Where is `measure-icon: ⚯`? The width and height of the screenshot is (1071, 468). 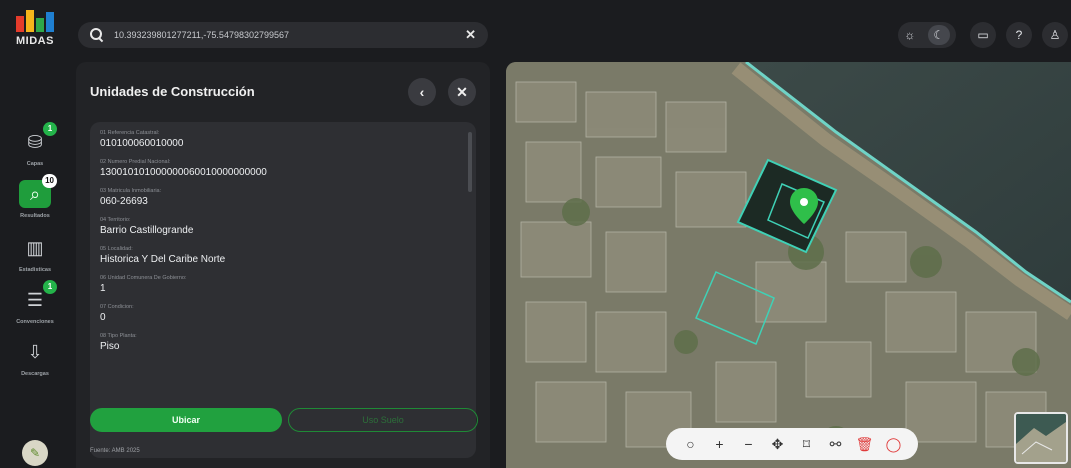 measure-icon: ⚯ is located at coordinates (836, 444).